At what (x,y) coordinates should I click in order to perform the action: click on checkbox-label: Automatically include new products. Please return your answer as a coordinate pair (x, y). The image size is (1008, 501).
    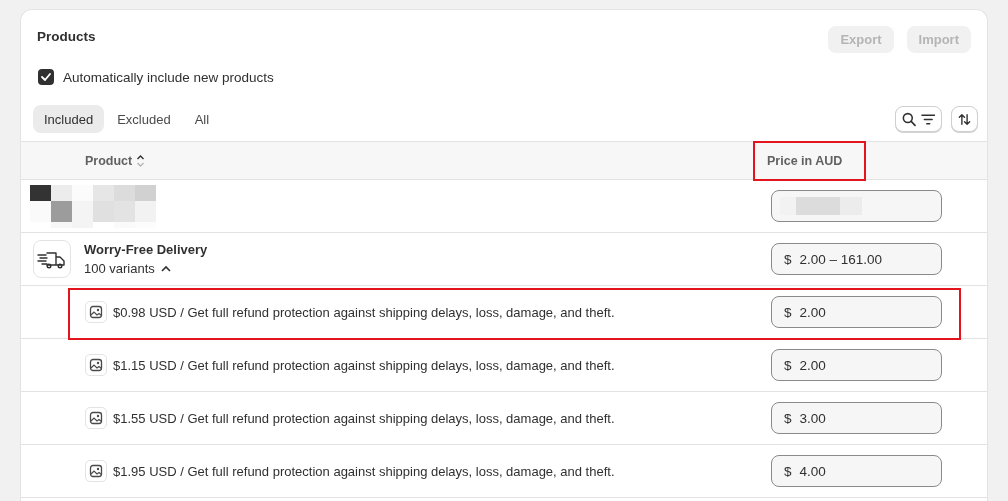
    Looking at the image, I should click on (168, 77).